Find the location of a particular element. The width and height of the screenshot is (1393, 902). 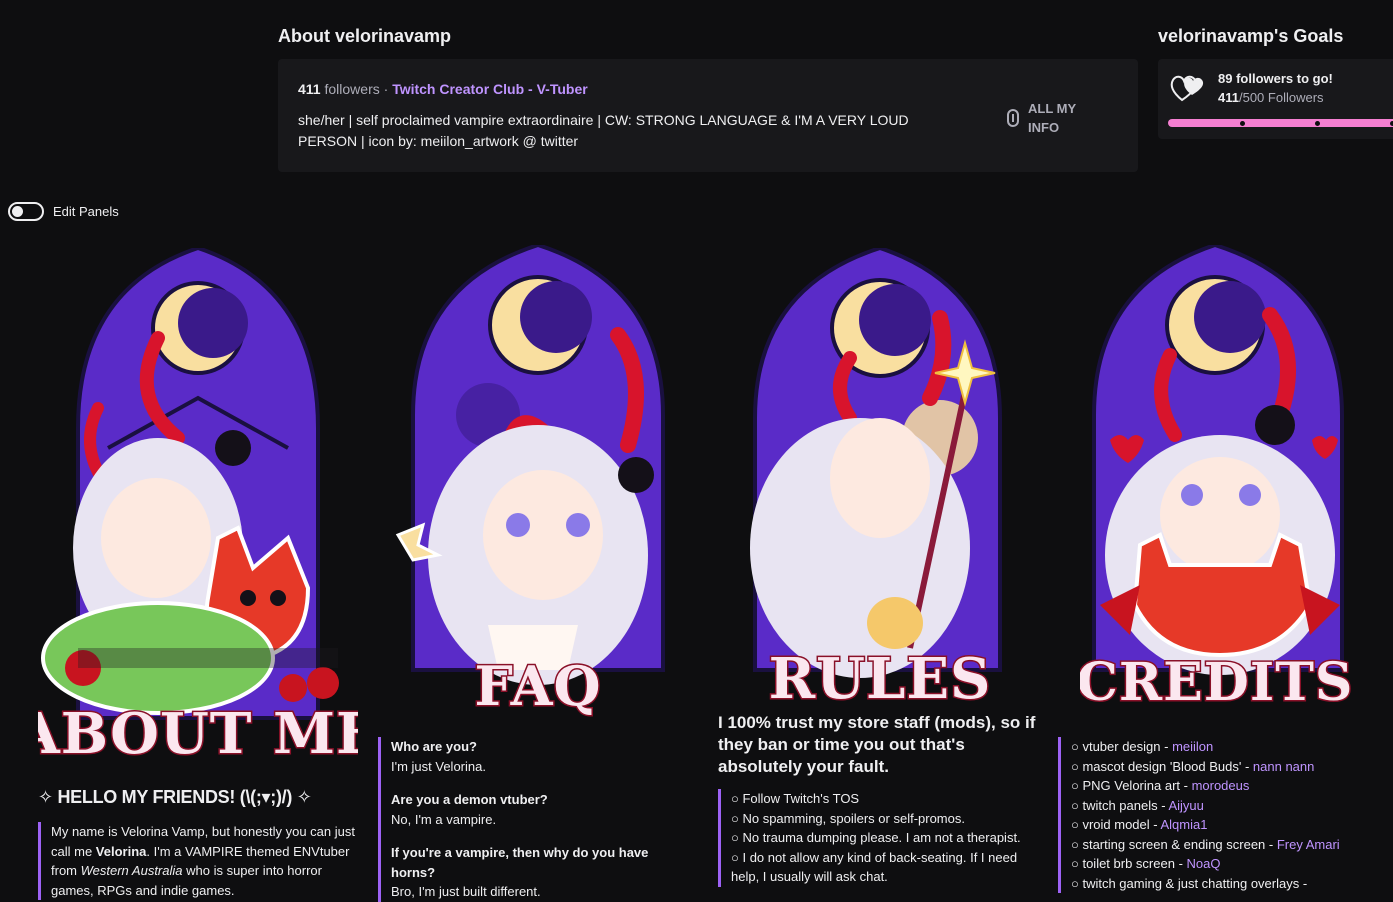

rules-panel-image: RULES is located at coordinates (885, 478).